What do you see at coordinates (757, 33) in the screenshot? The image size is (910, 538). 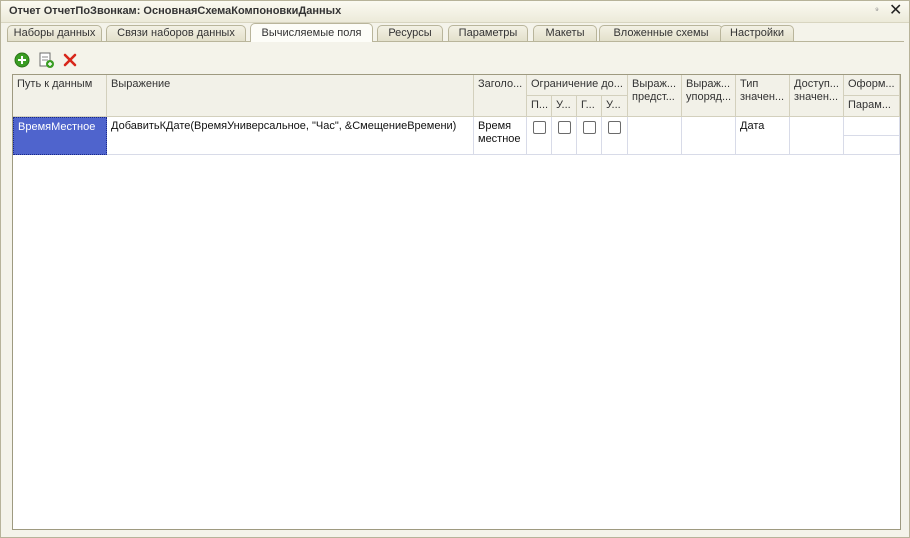 I see `tab-settings: Настройки` at bounding box center [757, 33].